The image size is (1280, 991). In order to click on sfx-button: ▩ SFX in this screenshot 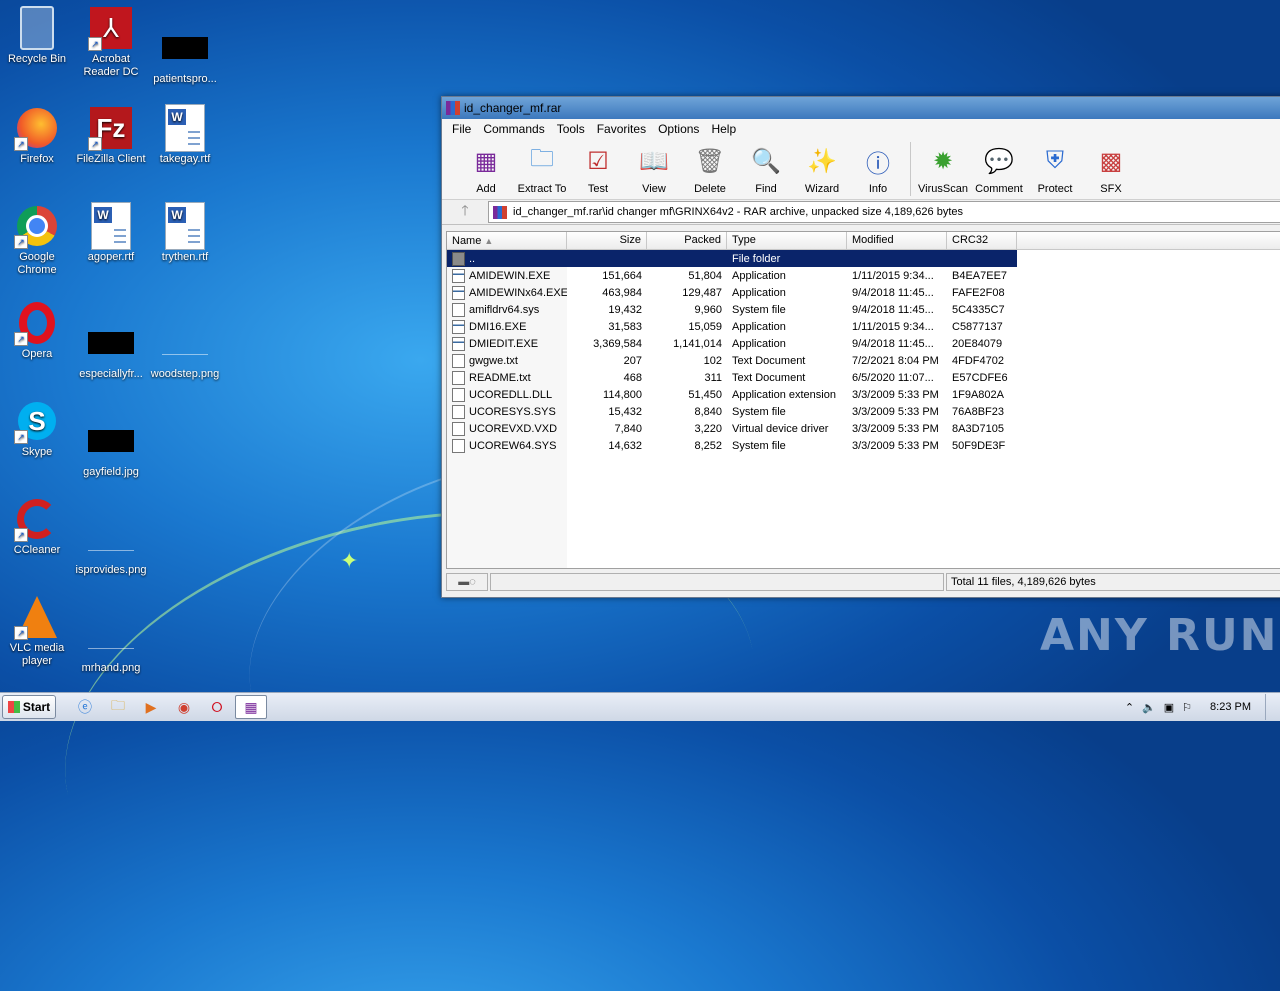, I will do `click(1111, 167)`.